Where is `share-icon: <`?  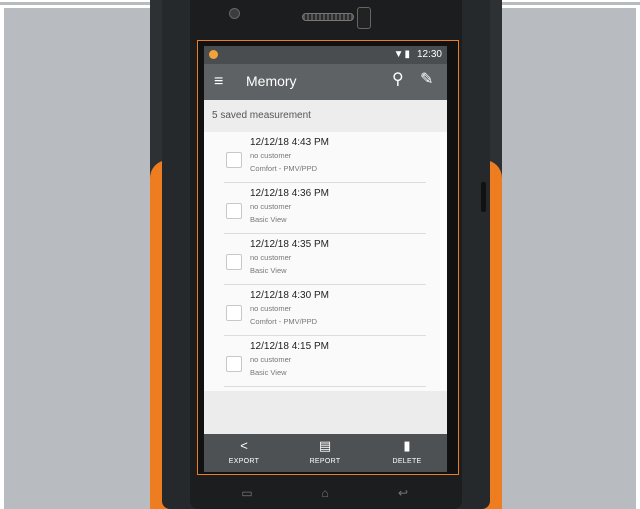 share-icon: < is located at coordinates (244, 445).